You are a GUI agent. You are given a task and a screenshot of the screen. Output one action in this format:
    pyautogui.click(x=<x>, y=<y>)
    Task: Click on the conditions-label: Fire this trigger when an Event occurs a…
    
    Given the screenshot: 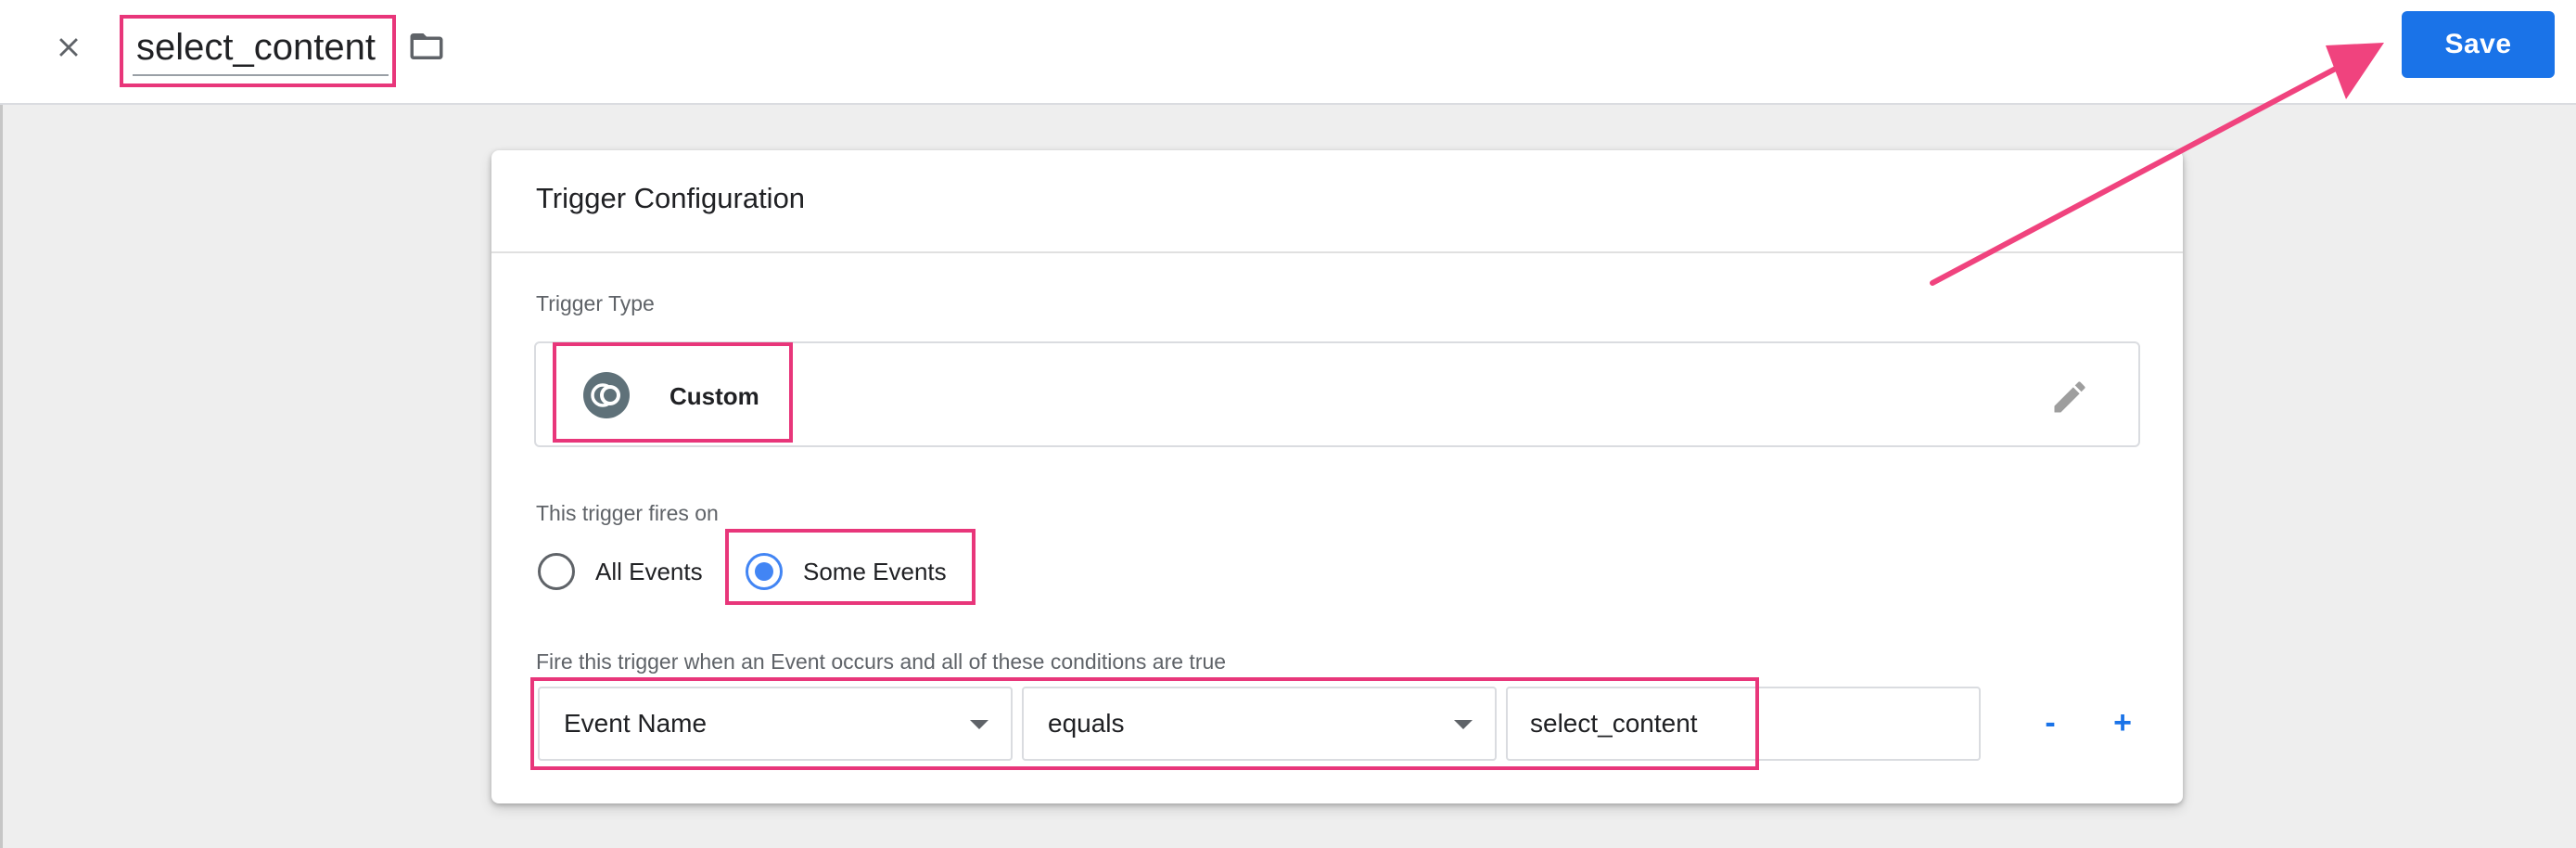 What is the action you would take?
    pyautogui.click(x=881, y=661)
    